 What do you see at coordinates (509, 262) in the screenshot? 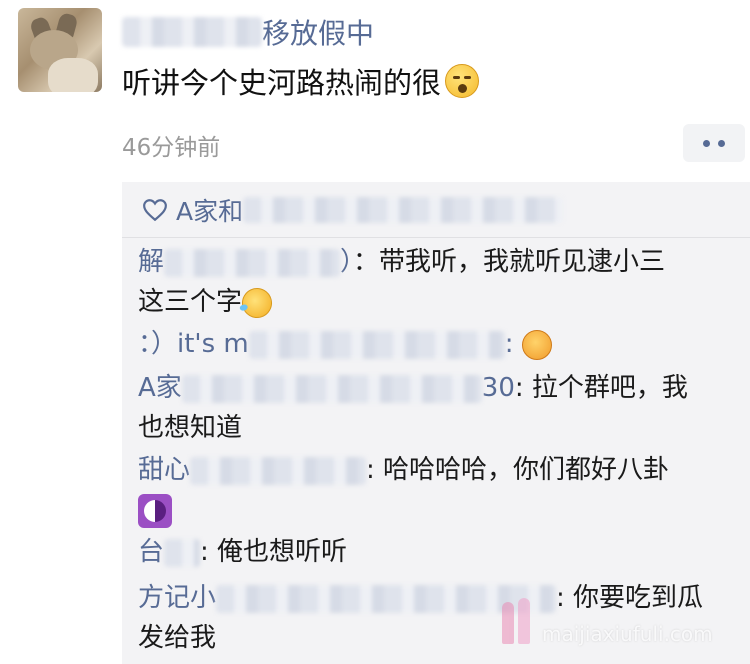
I see `comment-text: ：带我听，我就听见逮小三` at bounding box center [509, 262].